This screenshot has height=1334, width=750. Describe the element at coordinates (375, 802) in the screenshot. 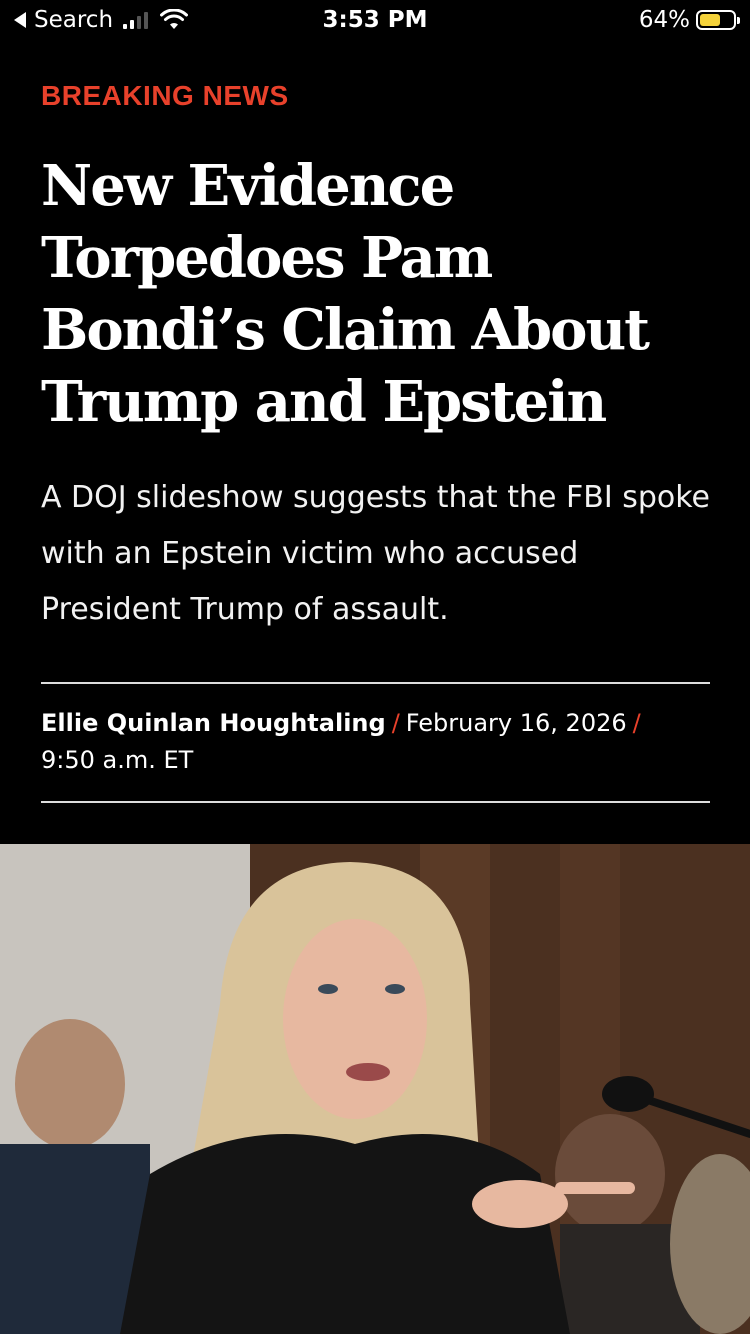

I see `byline-bottom-divider` at that location.